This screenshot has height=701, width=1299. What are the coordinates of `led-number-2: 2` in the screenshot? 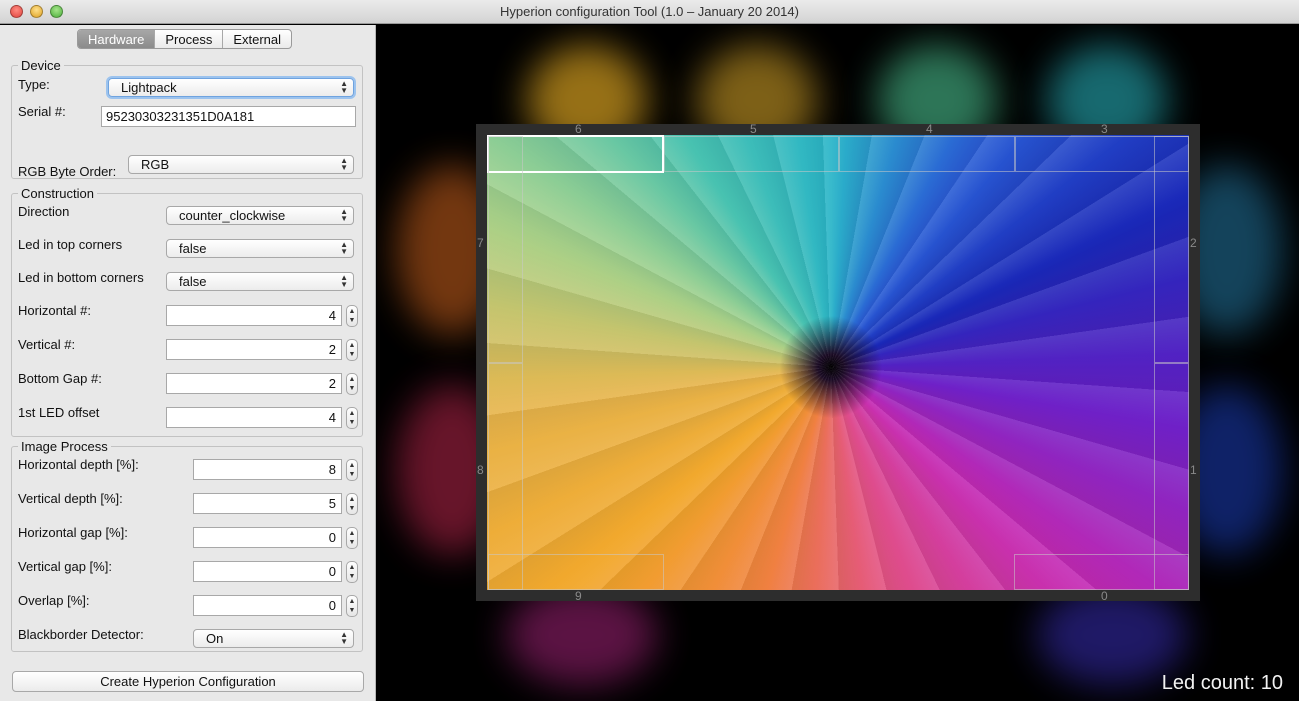 It's located at (1193, 243).